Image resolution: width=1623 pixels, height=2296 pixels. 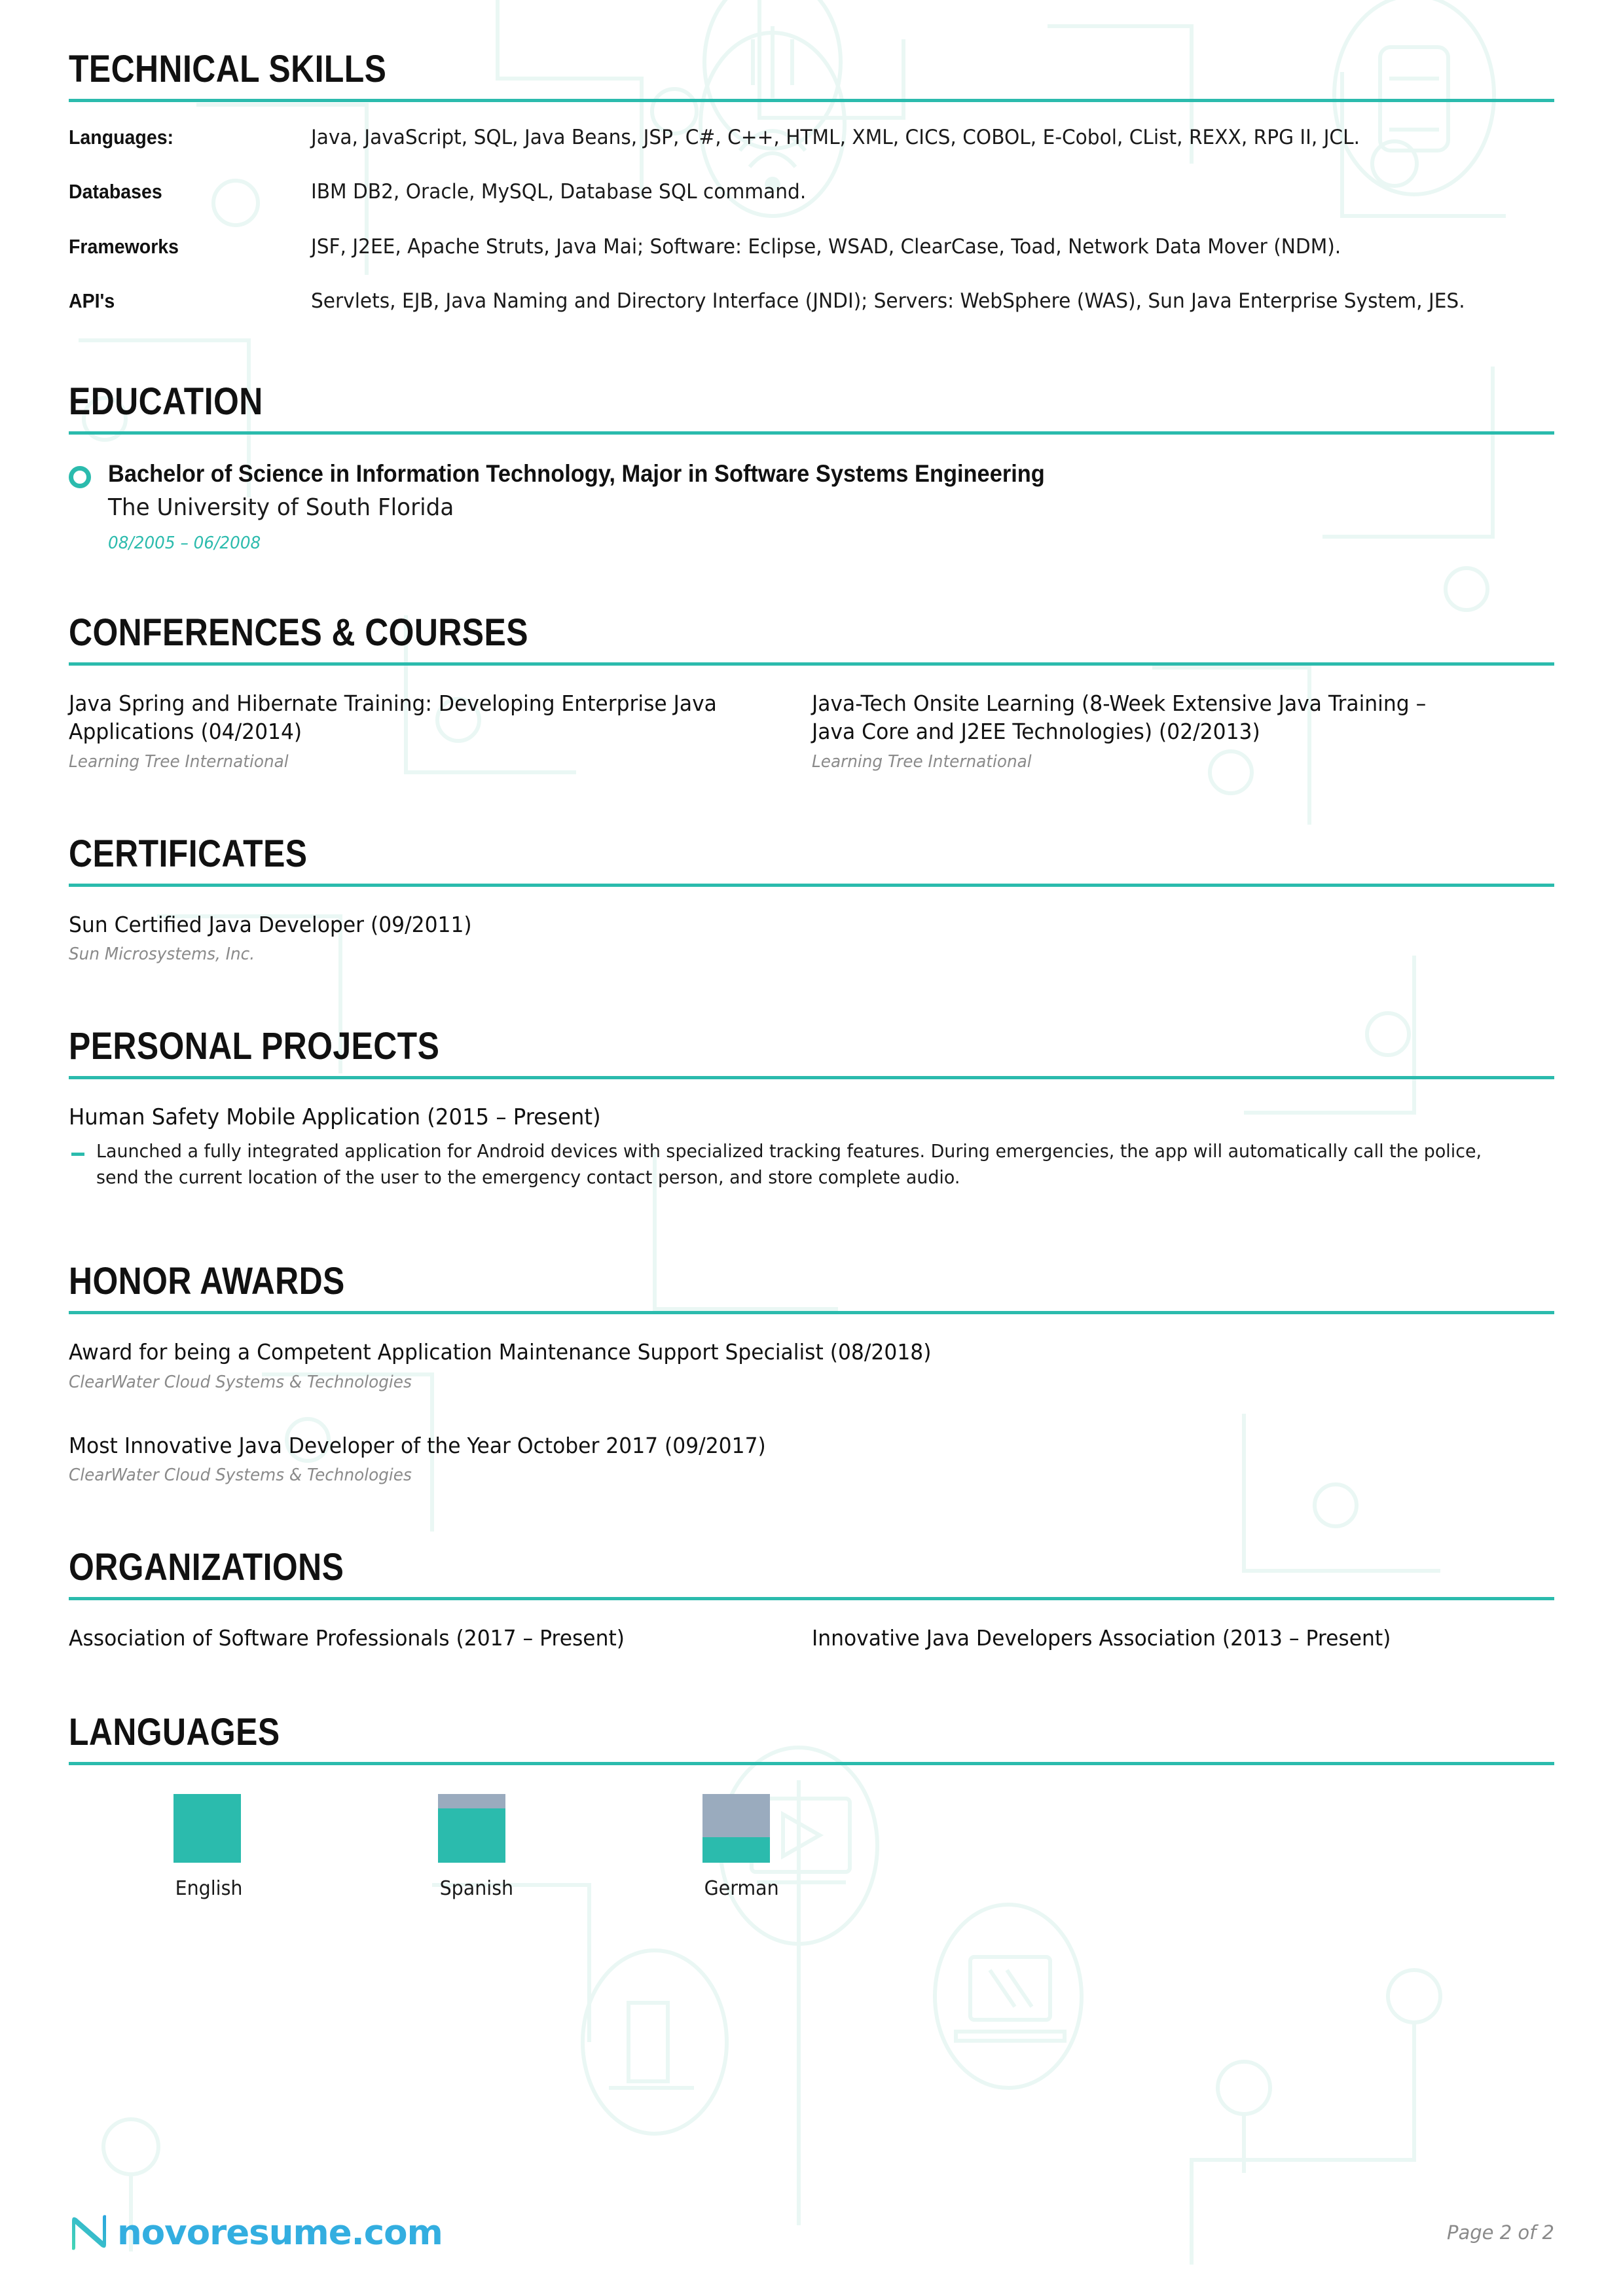 What do you see at coordinates (209, 1888) in the screenshot?
I see `language-name: English` at bounding box center [209, 1888].